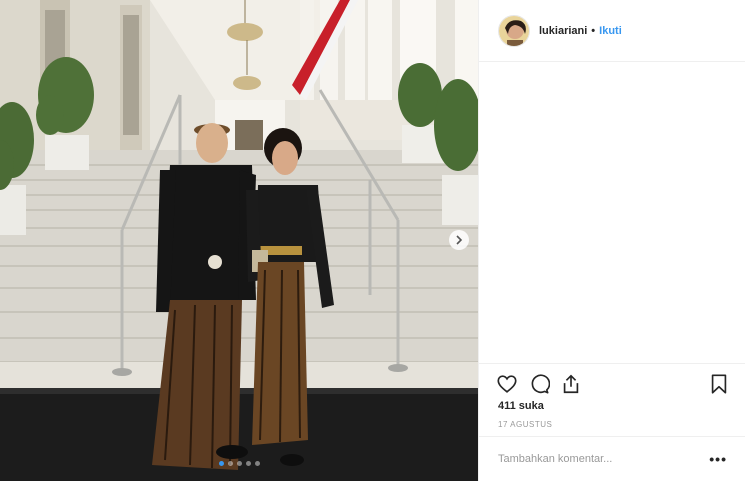 The width and height of the screenshot is (745, 481). I want to click on bookmark-icon, so click(719, 384).